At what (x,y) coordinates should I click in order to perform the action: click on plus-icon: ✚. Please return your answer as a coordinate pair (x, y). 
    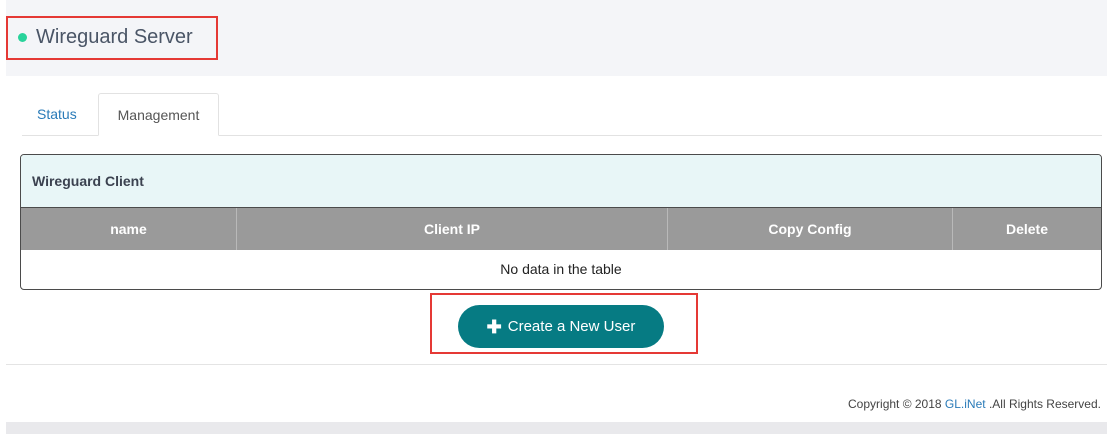
    Looking at the image, I should click on (494, 326).